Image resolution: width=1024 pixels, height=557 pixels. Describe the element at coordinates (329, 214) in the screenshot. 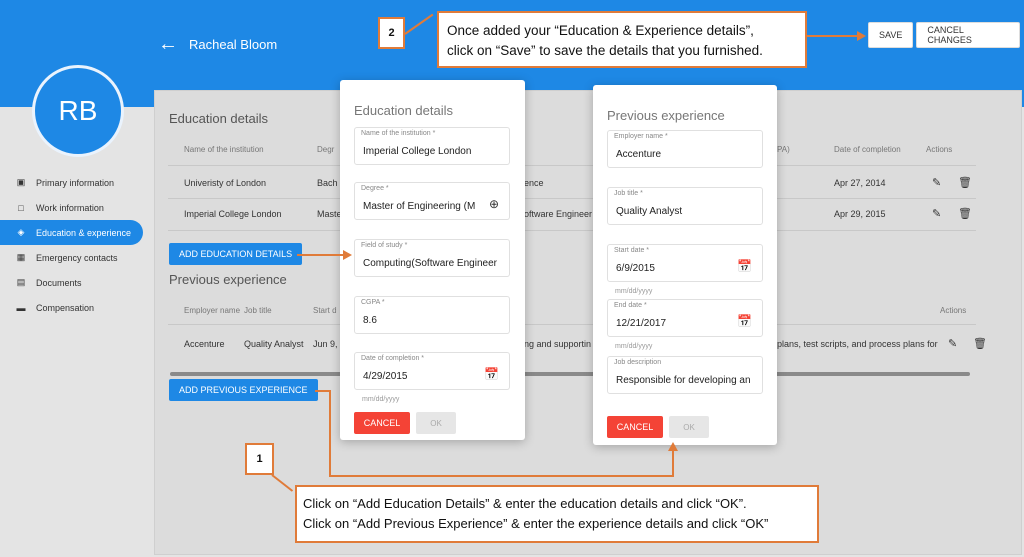

I see `table-cell-degree: Maste` at that location.